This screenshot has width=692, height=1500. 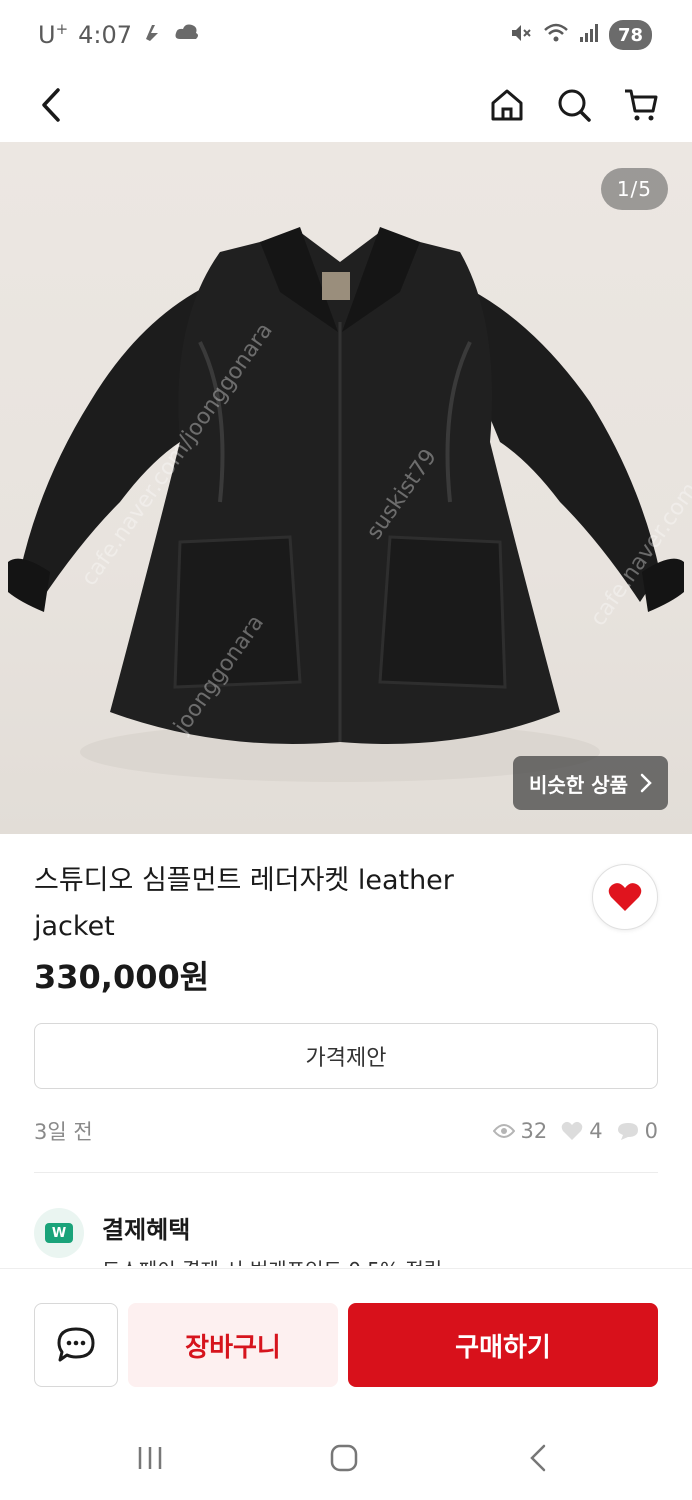 What do you see at coordinates (346, 1056) in the screenshot?
I see `price-offer-button: 가격제안` at bounding box center [346, 1056].